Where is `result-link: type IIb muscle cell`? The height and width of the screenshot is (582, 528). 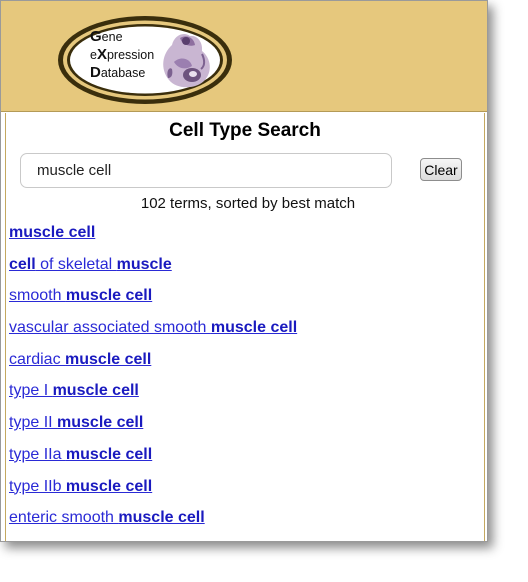 result-link: type IIb muscle cell is located at coordinates (80, 486).